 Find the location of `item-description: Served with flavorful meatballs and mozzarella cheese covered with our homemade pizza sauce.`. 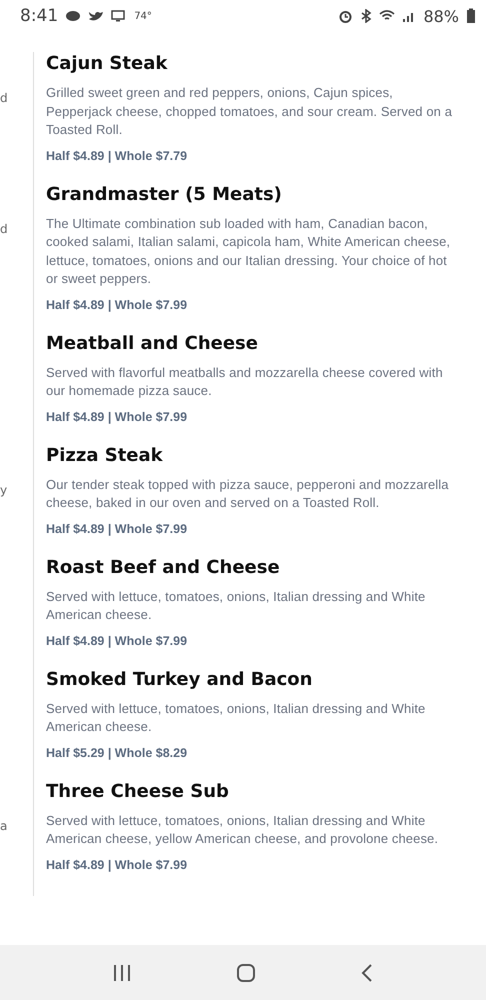

item-description: Served with flavorful meatballs and mozzarella cheese covered with our homemade pizza sauce. is located at coordinates (245, 382).